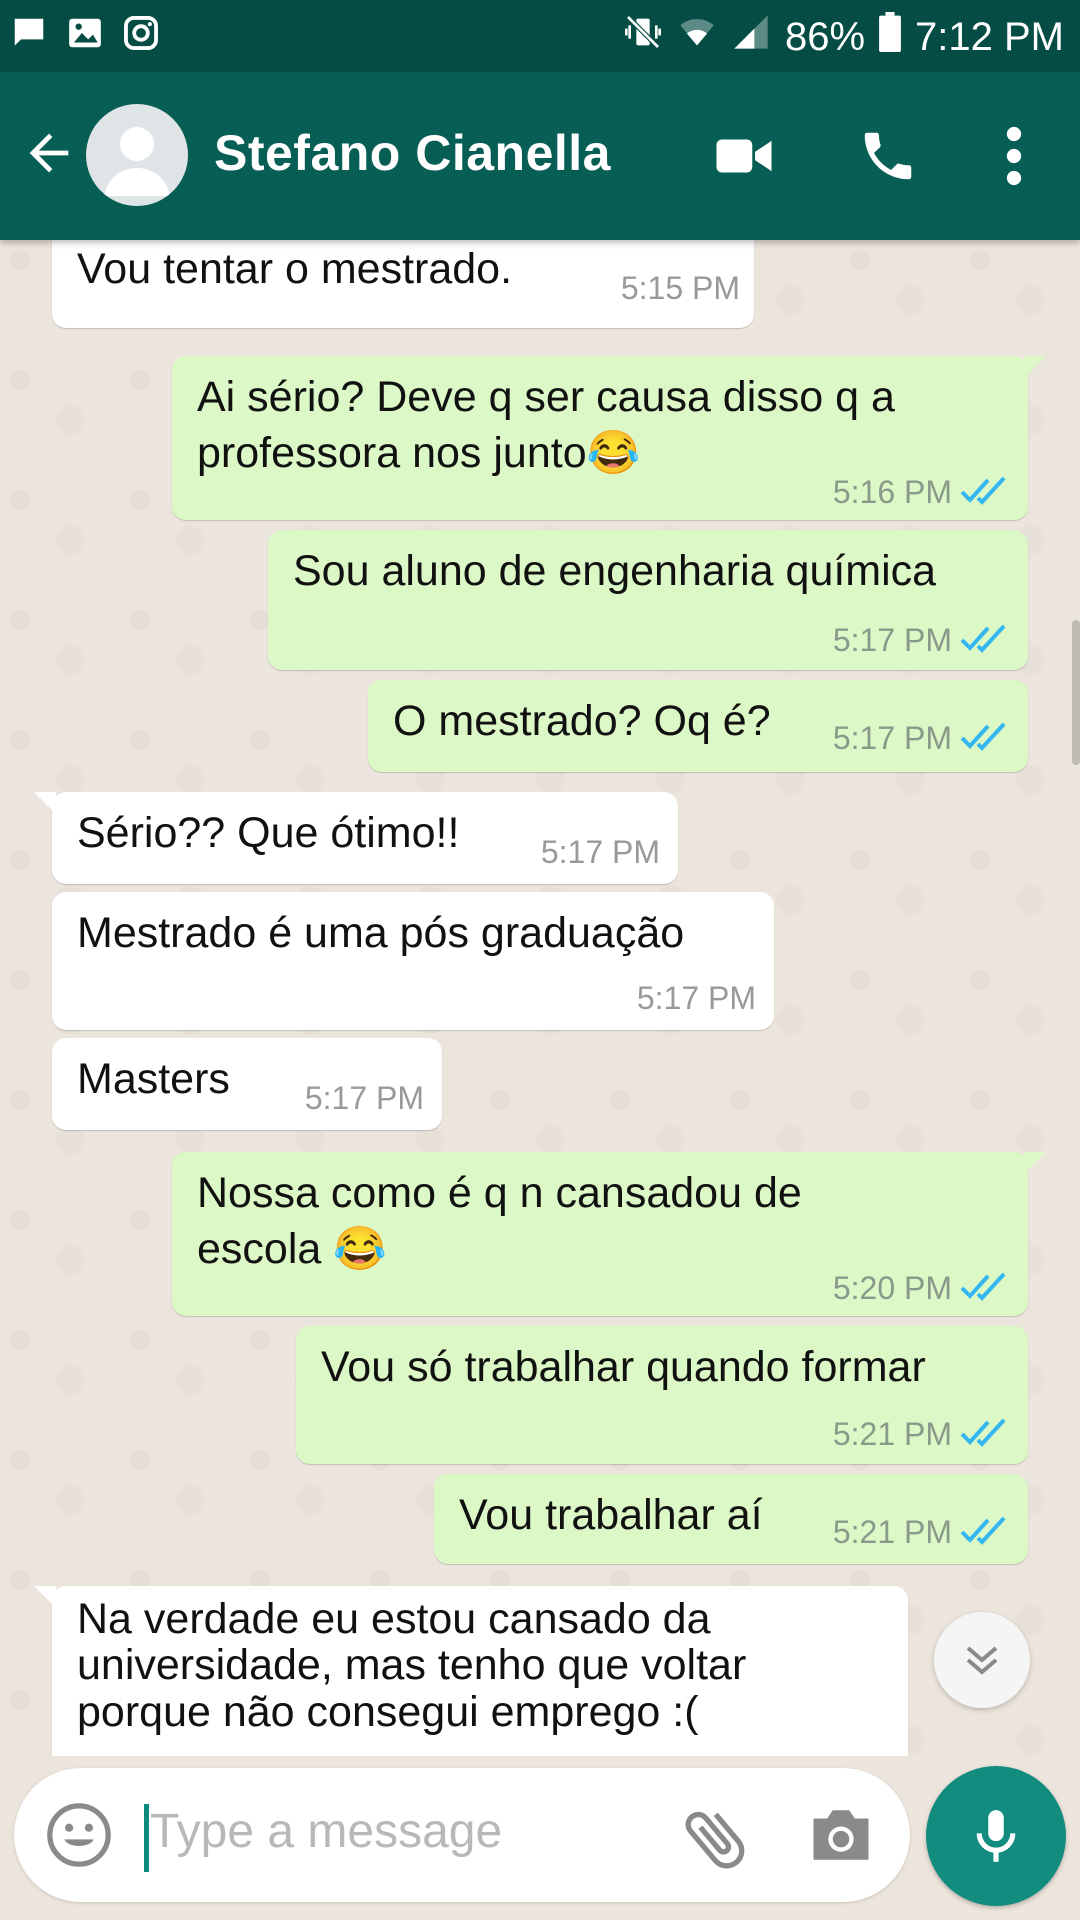 This screenshot has height=1920, width=1080. I want to click on status-bar: 86% 7:12 PM, so click(540, 36).